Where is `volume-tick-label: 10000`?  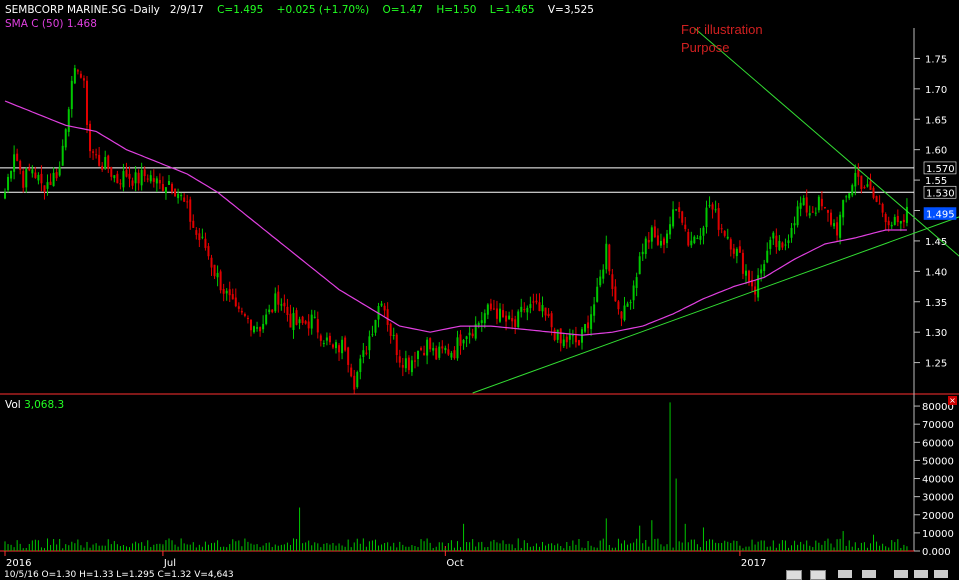
volume-tick-label: 10000 is located at coordinates (938, 534).